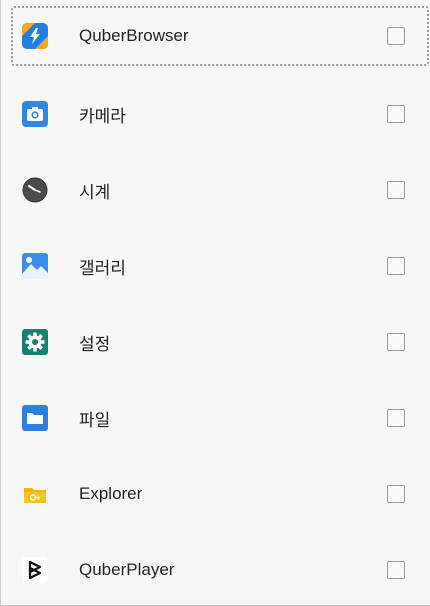  Describe the element at coordinates (35, 342) in the screenshot. I see `settings-icon` at that location.